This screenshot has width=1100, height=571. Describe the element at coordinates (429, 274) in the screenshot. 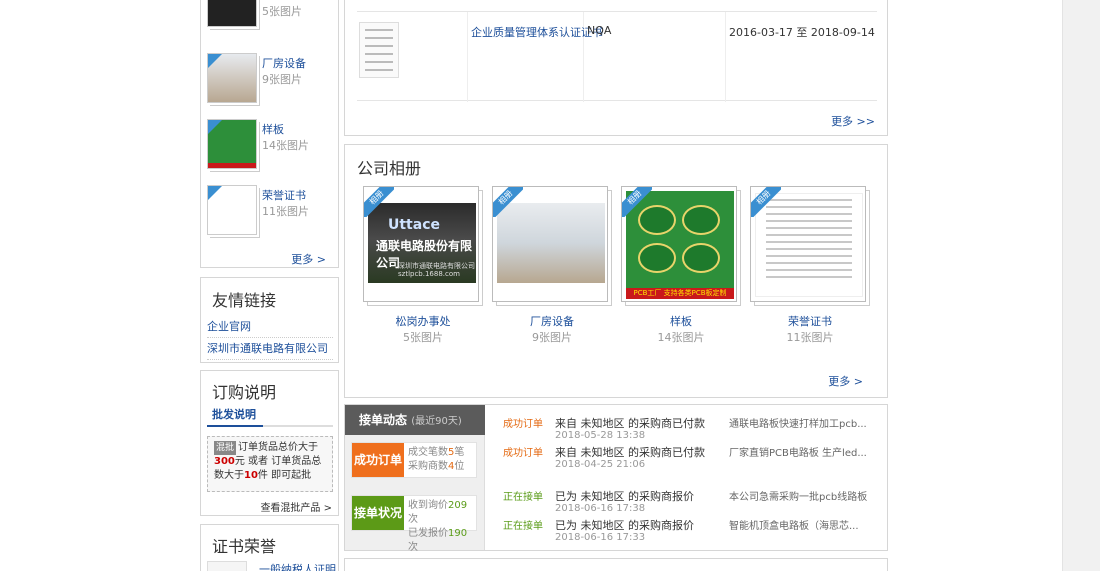

I see `album-image-site: sztlpcb.1688.com` at that location.